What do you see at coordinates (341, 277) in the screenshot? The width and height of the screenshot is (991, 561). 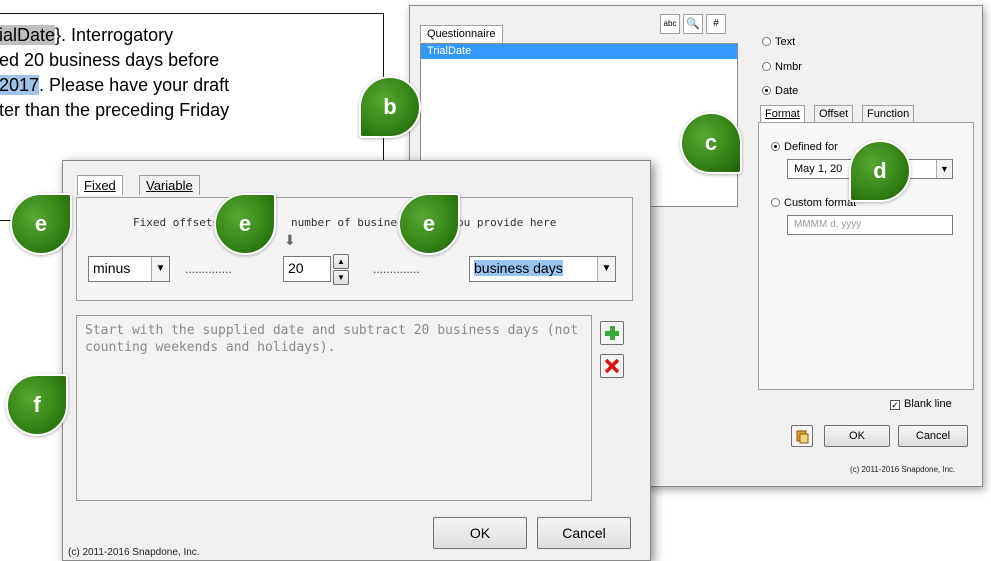 I see `spinner-down-icon: ▼` at bounding box center [341, 277].